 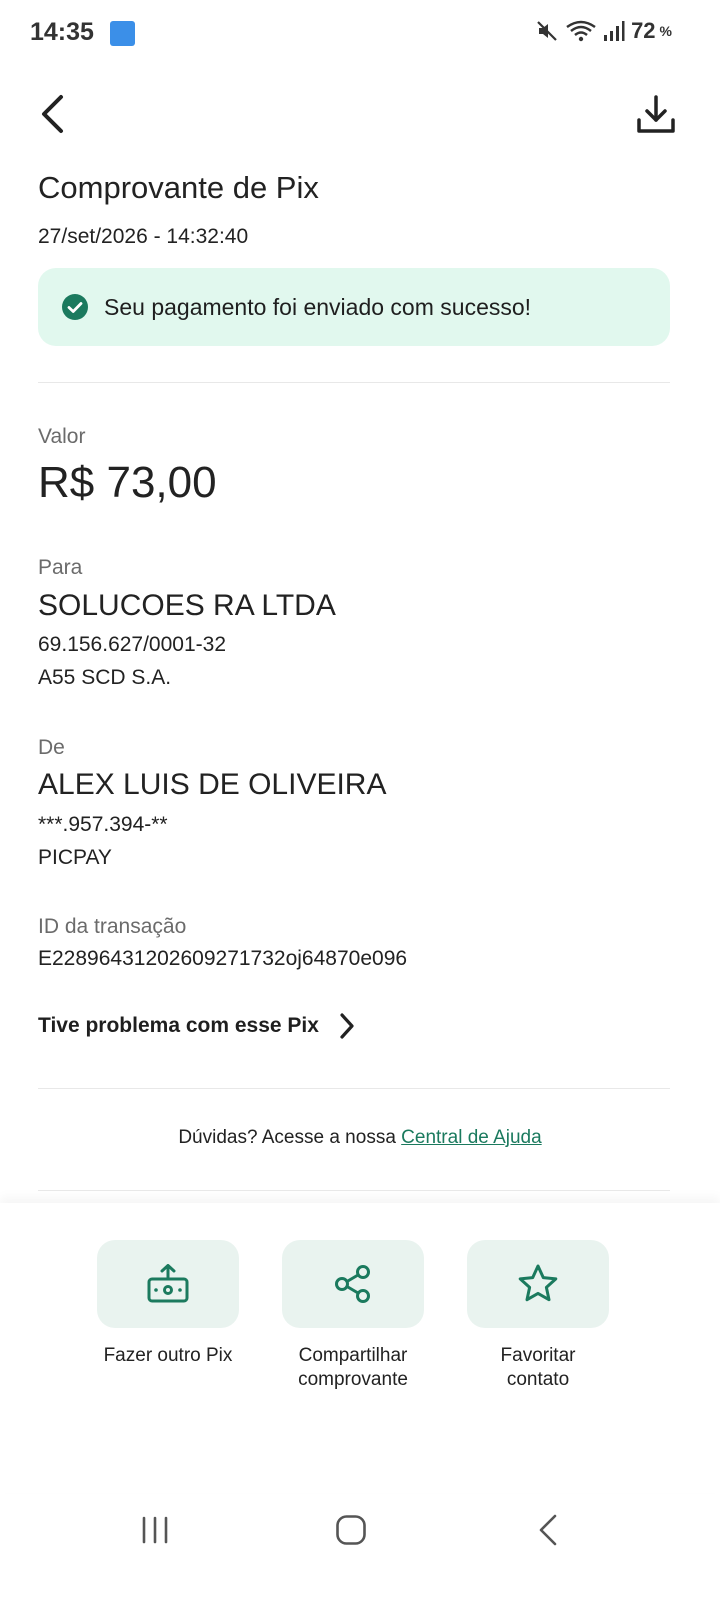 What do you see at coordinates (143, 236) in the screenshot?
I see `transaction-date: 27/set/2026 - 14:32:40` at bounding box center [143, 236].